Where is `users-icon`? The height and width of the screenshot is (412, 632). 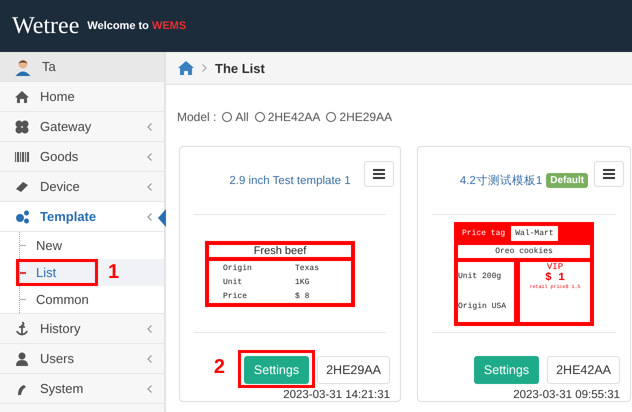
users-icon is located at coordinates (22, 358).